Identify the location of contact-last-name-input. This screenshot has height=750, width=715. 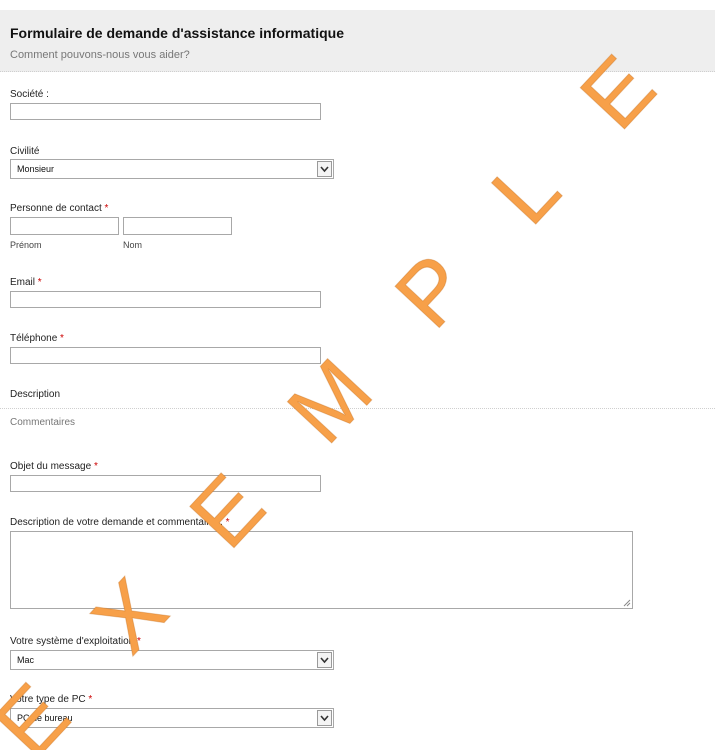
(177, 226).